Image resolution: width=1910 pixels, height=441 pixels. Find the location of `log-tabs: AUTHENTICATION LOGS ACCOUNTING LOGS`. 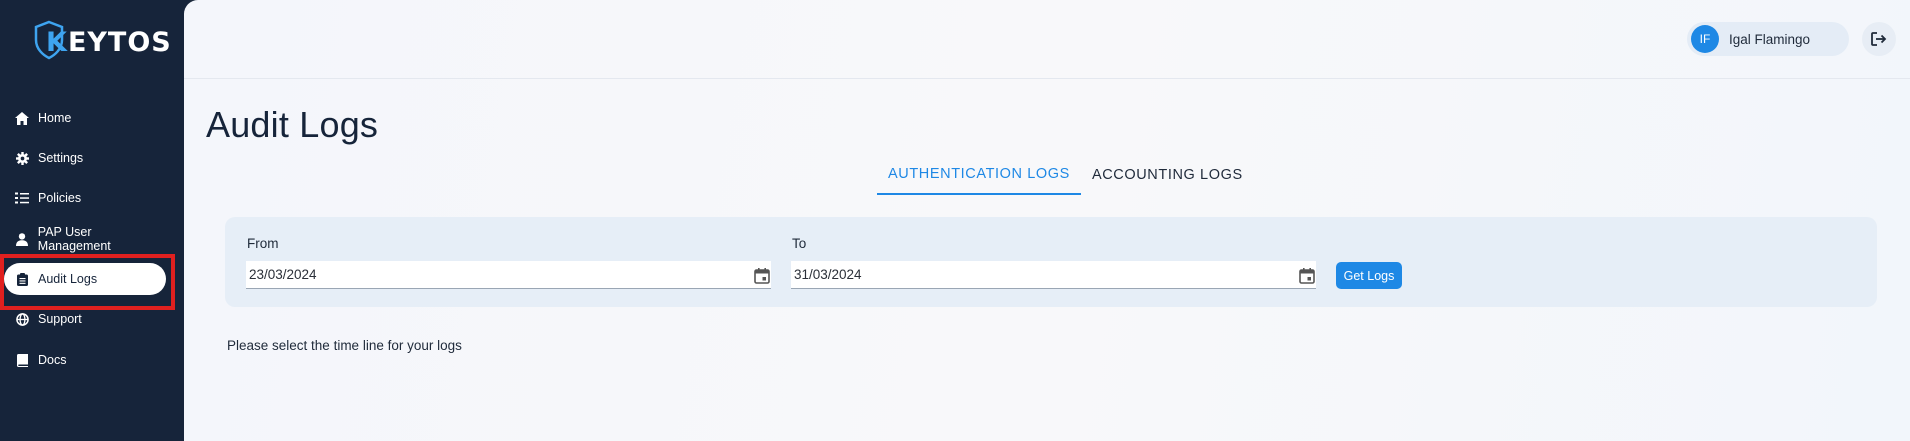

log-tabs: AUTHENTICATION LOGS ACCOUNTING LOGS is located at coordinates (1065, 175).